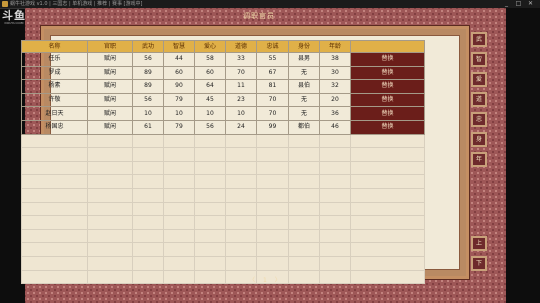 This screenshot has height=303, width=540. I want to click on sort-zhongcheng-button: 忠, so click(479, 119).